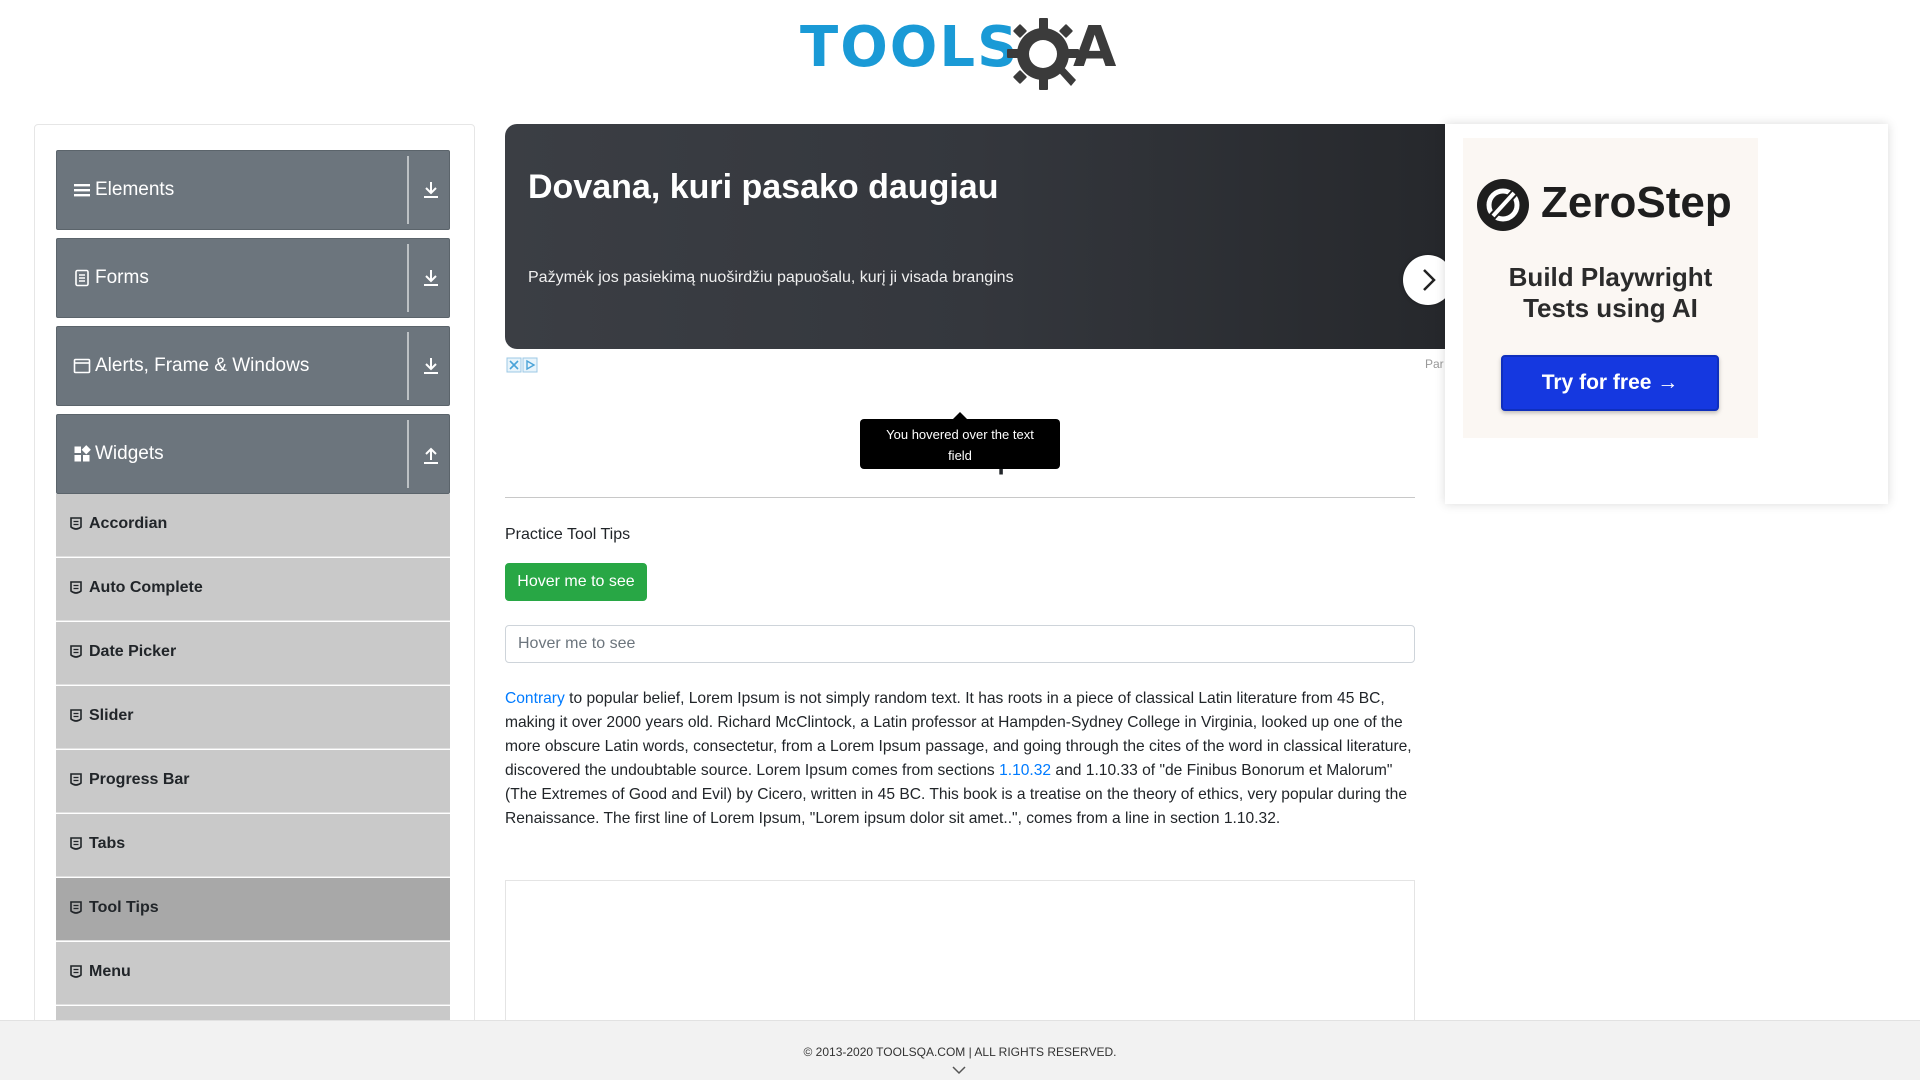  Describe the element at coordinates (960, 434) in the screenshot. I see `tooltip-line1: You hovered over the text` at that location.